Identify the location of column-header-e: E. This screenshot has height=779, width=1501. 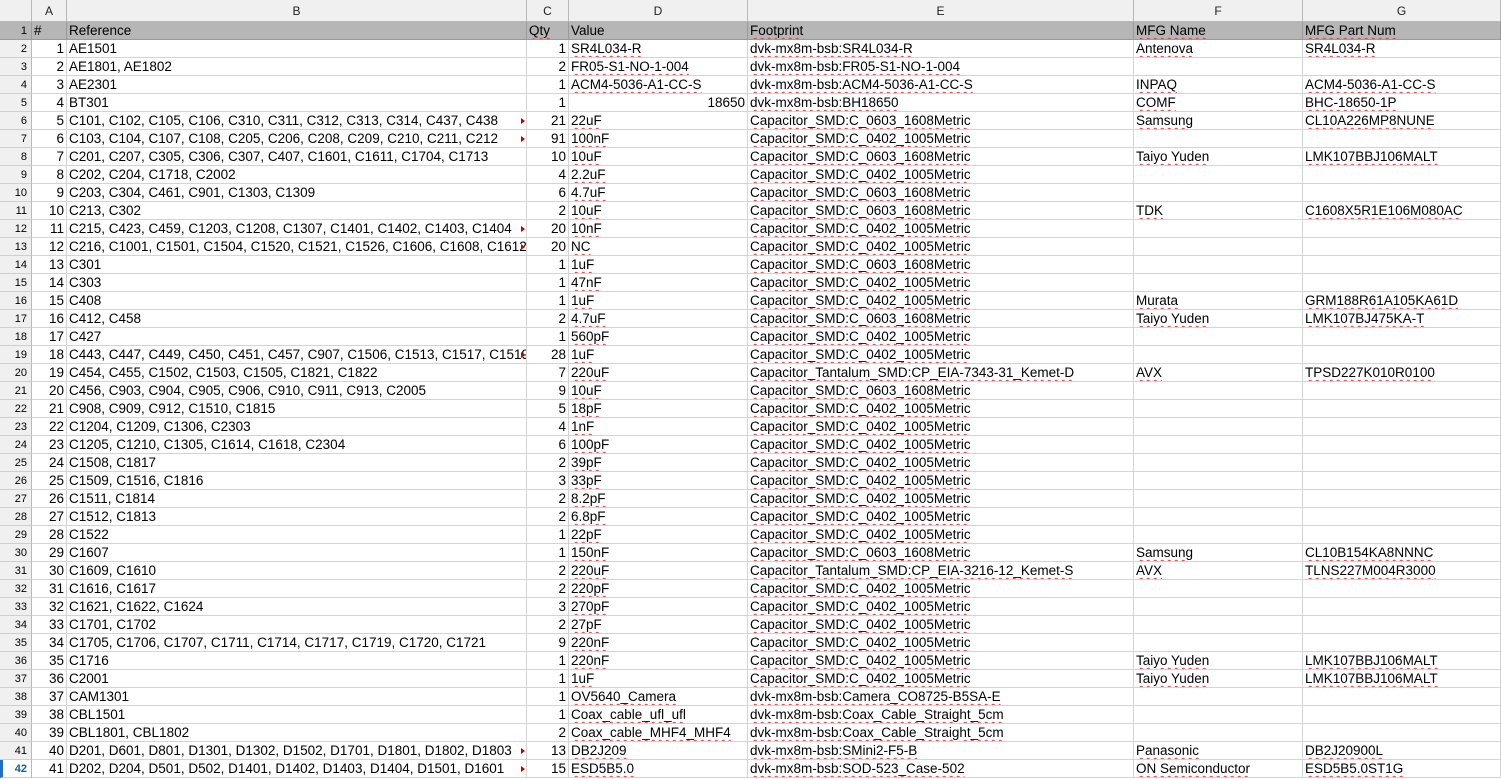
(941, 11).